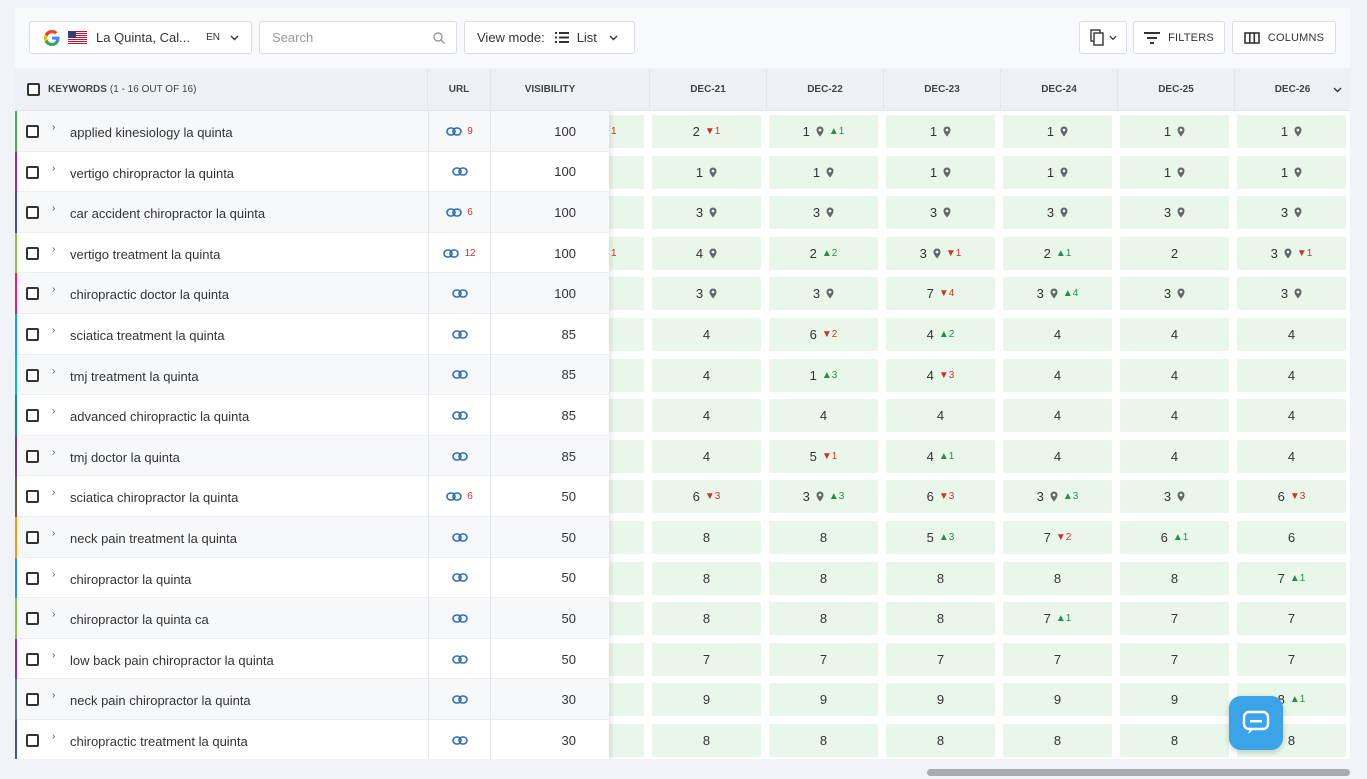 The height and width of the screenshot is (779, 1367). Describe the element at coordinates (1174, 253) in the screenshot. I see `position-cell: 2` at that location.